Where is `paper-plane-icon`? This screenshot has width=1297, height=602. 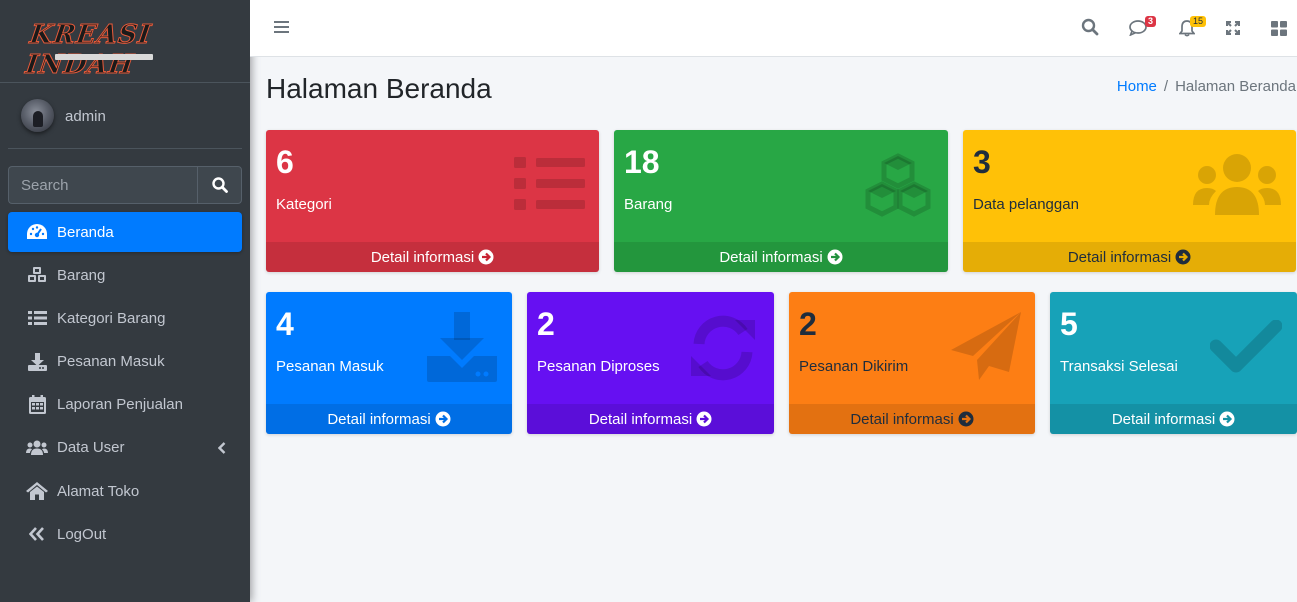
paper-plane-icon is located at coordinates (986, 349).